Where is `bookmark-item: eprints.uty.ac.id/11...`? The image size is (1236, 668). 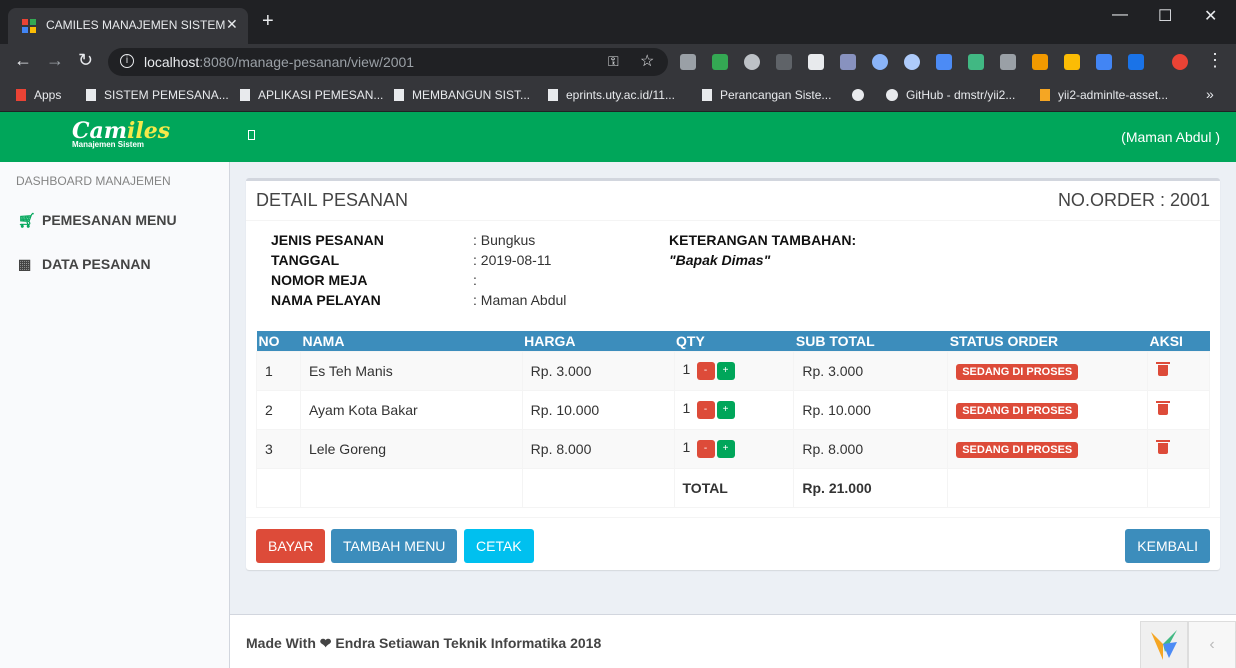 bookmark-item: eprints.uty.ac.id/11... is located at coordinates (611, 95).